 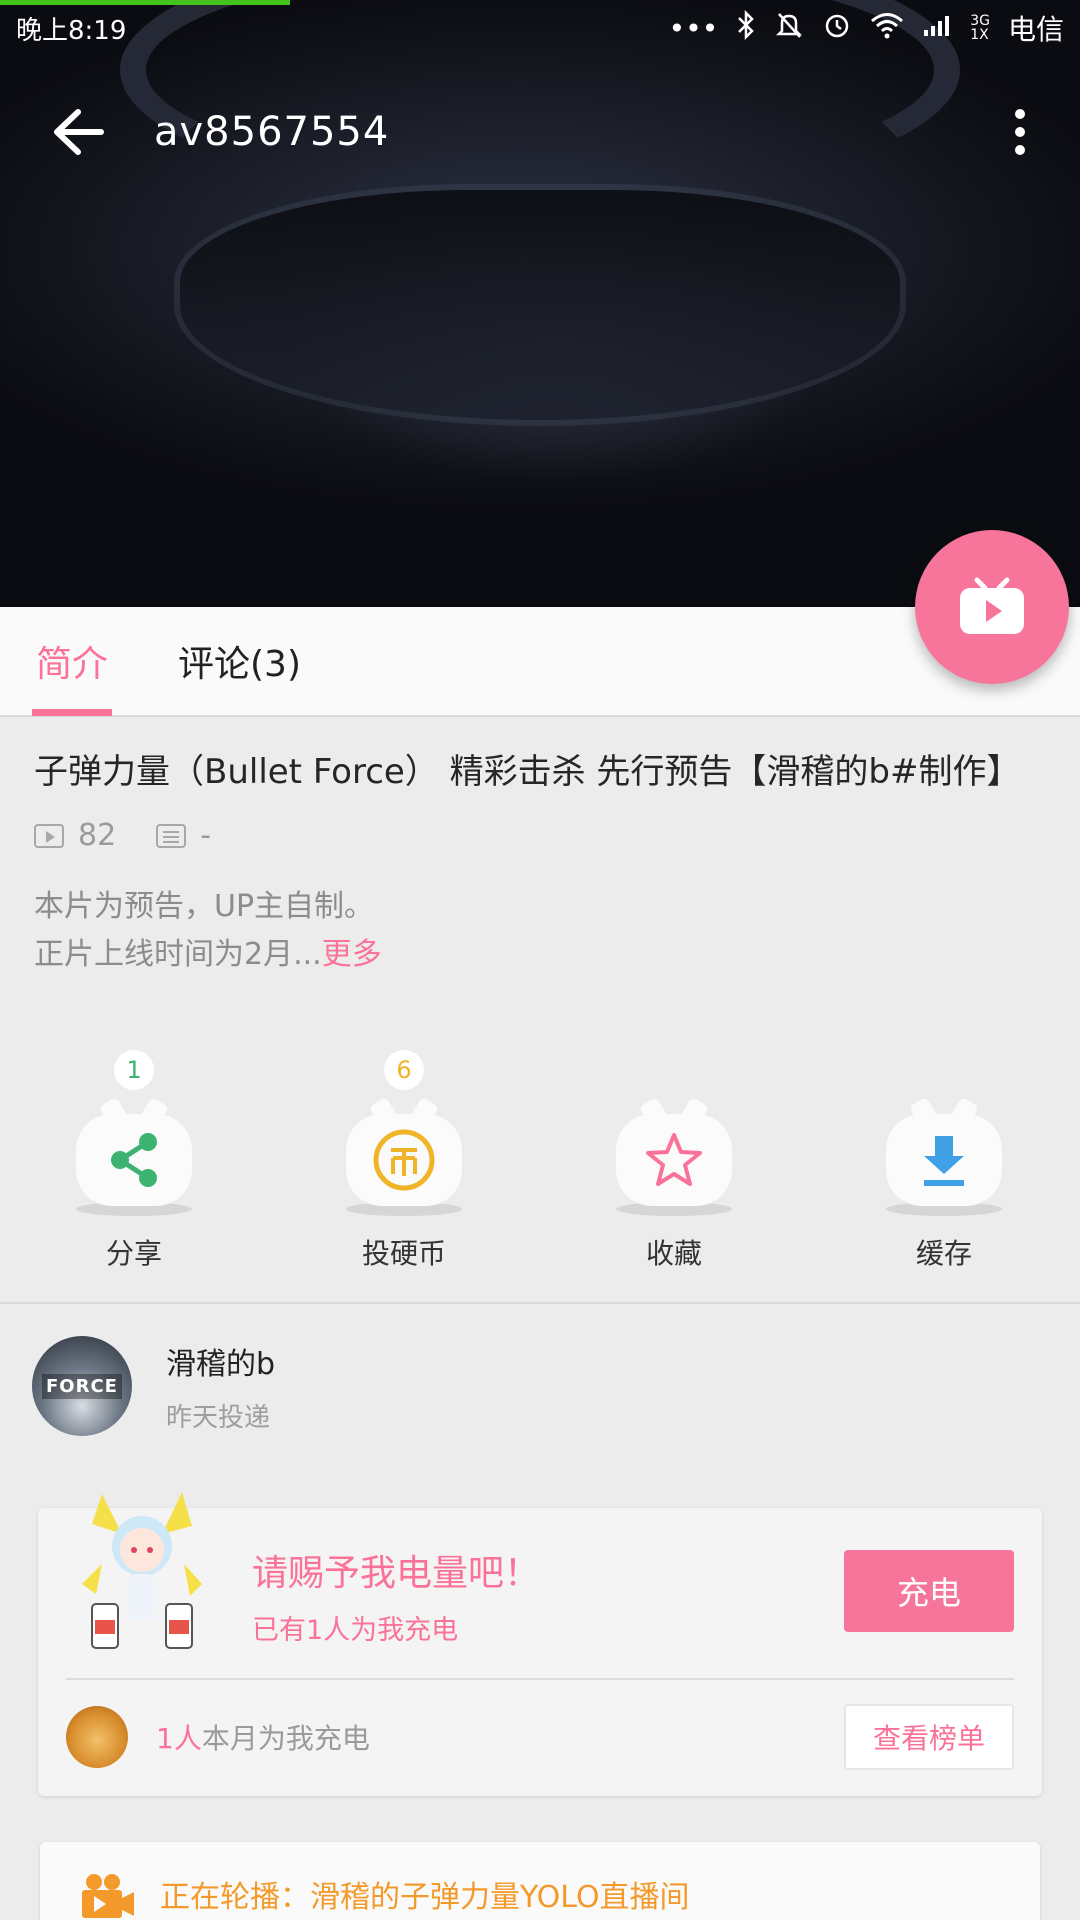 What do you see at coordinates (404, 1160) in the screenshot?
I see `coin-icon` at bounding box center [404, 1160].